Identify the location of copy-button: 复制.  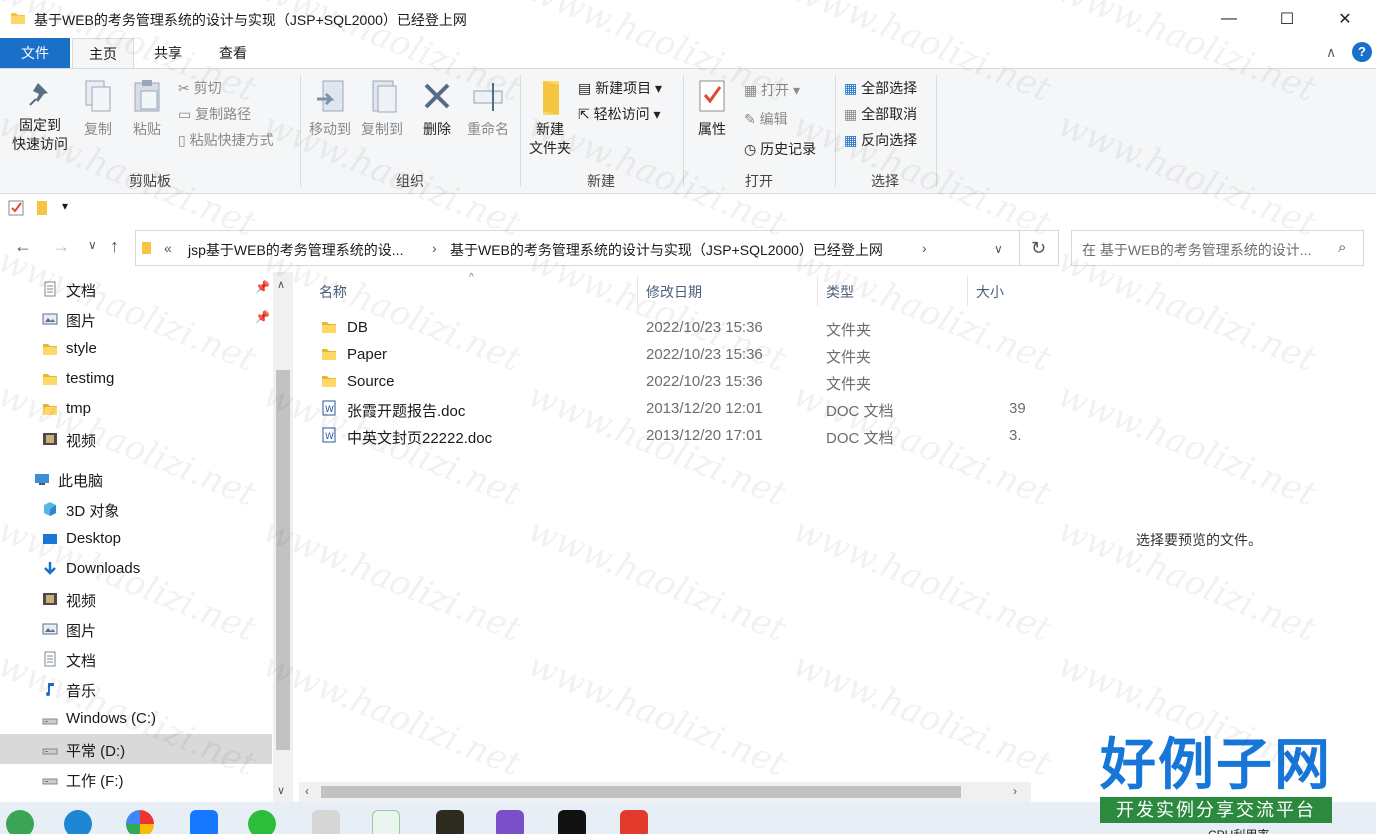
(98, 109).